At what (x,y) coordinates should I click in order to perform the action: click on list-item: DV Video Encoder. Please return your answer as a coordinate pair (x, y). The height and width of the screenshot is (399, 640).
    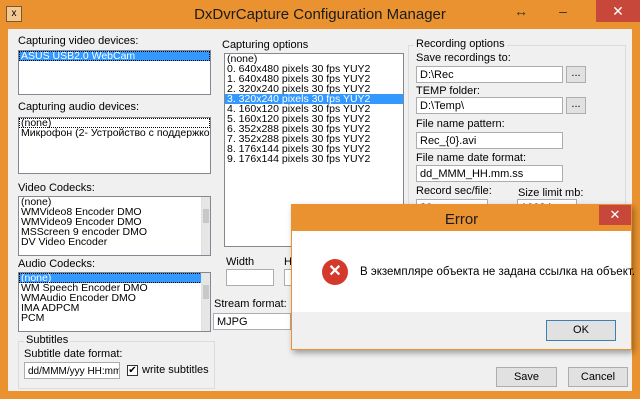
    Looking at the image, I should click on (114, 242).